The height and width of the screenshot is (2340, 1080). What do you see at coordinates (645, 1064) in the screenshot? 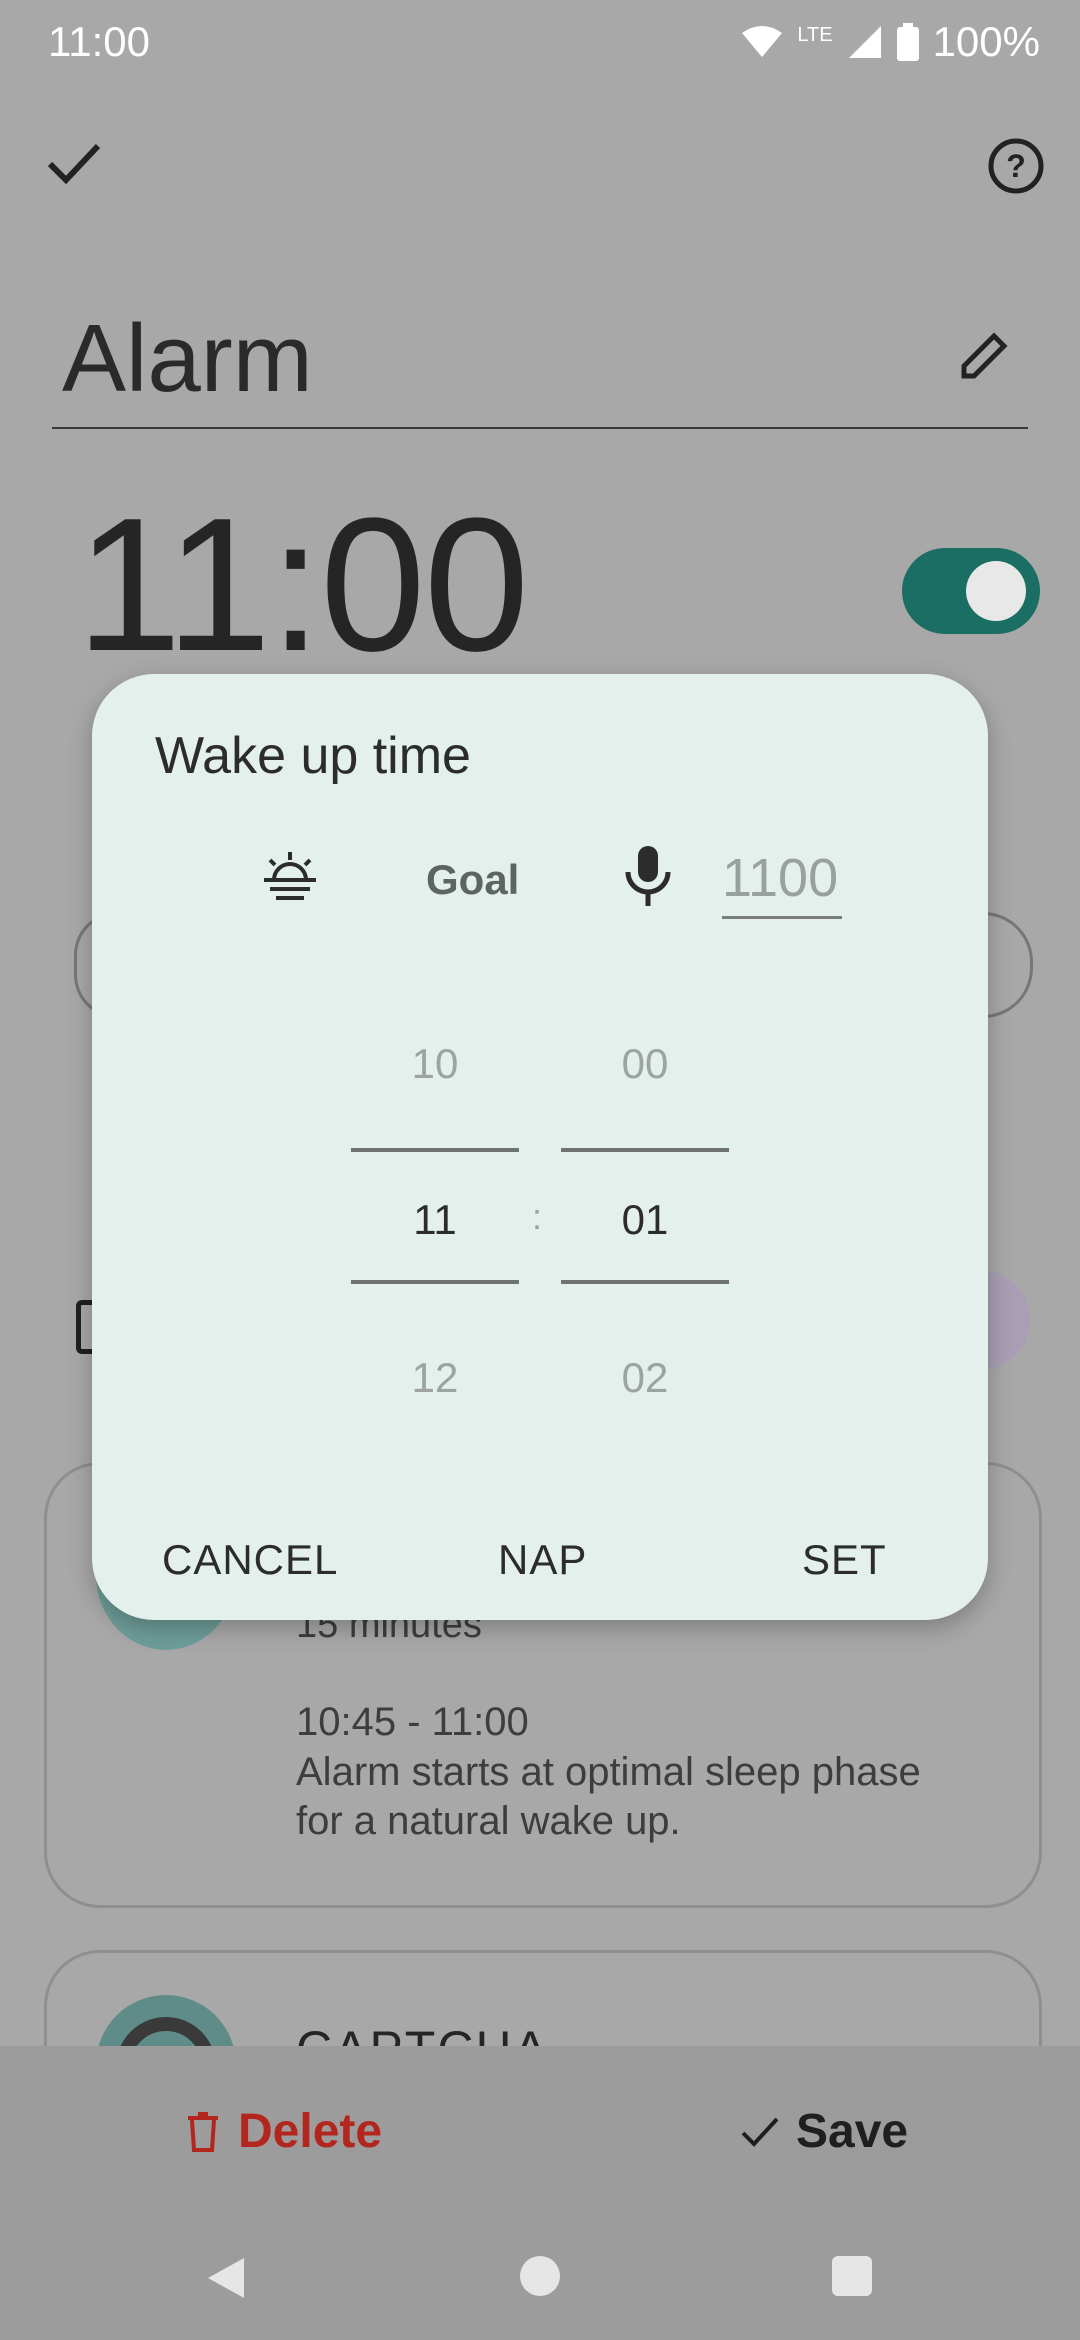
I see `minute-previous: 00` at bounding box center [645, 1064].